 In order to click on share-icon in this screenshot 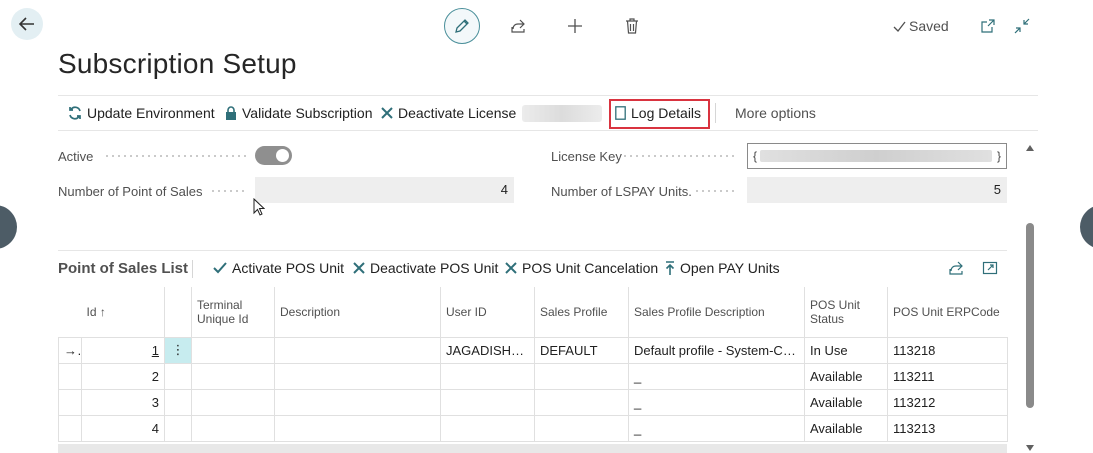, I will do `click(956, 268)`.